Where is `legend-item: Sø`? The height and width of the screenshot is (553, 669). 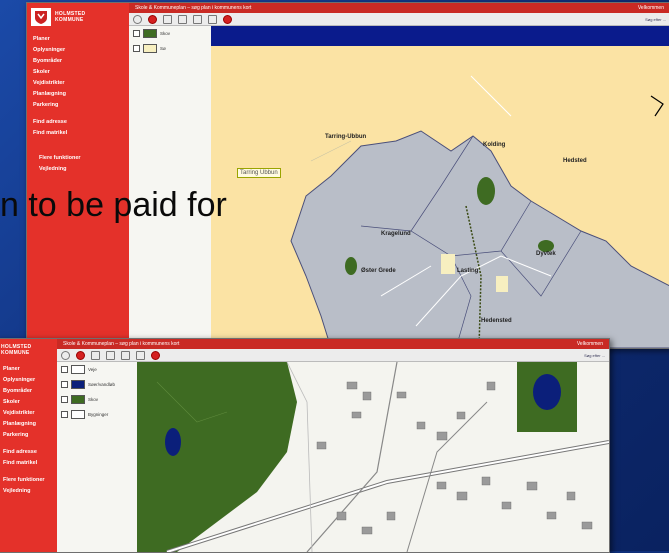
legend-item: Sø is located at coordinates (170, 48).